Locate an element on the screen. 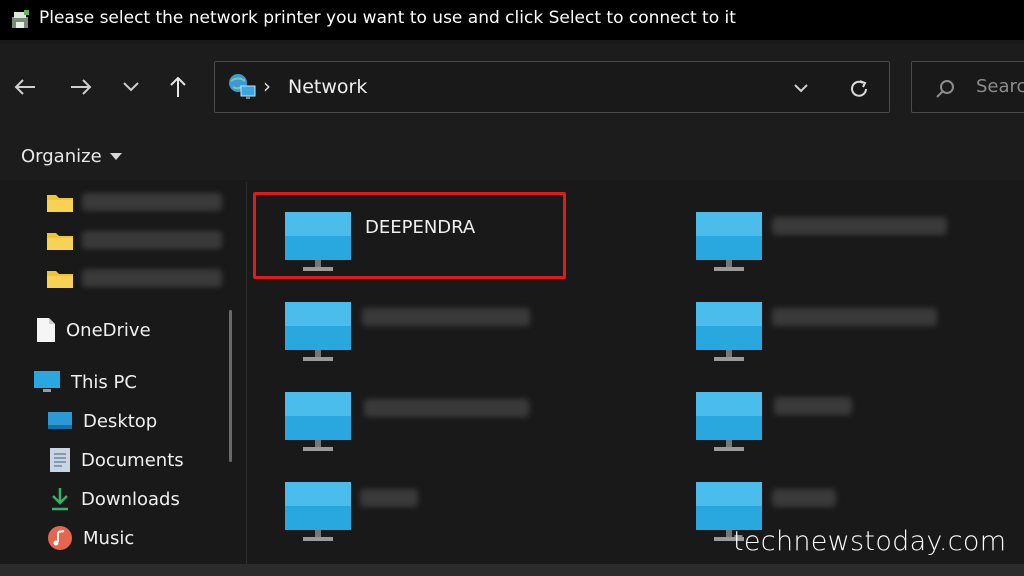 The height and width of the screenshot is (576, 1024). search-icon is located at coordinates (945, 89).